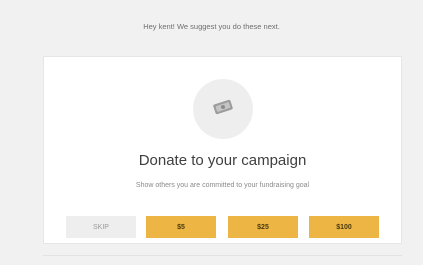 This screenshot has height=265, width=423. What do you see at coordinates (263, 227) in the screenshot?
I see `donate-25-button: $25` at bounding box center [263, 227].